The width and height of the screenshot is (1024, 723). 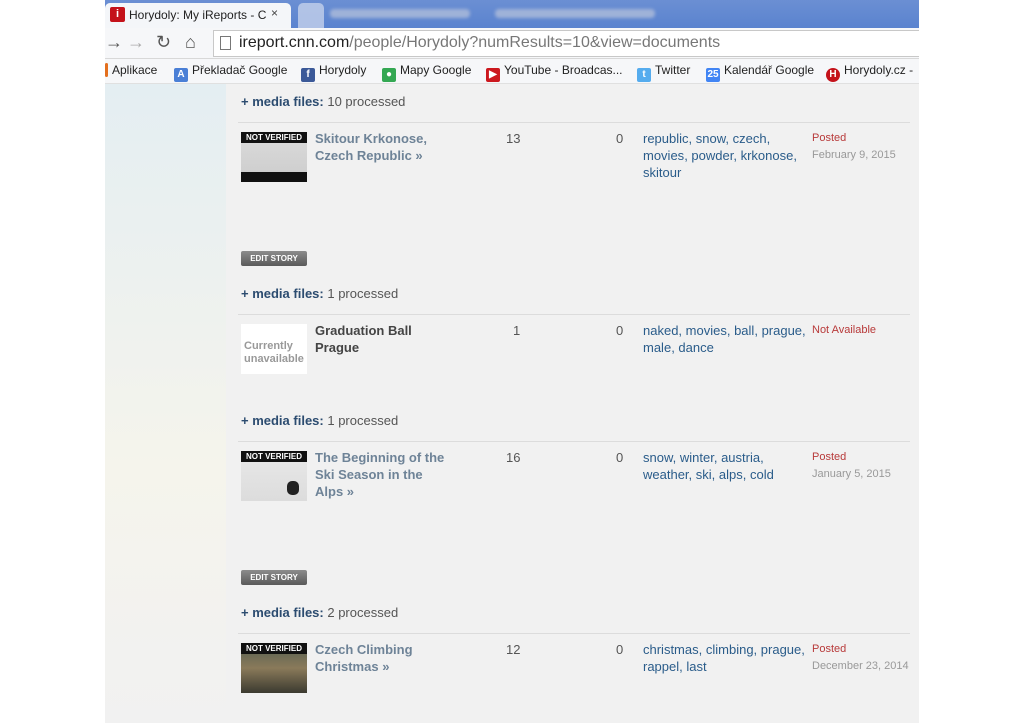 I want to click on media-files-row: + media files: 2 processed, so click(x=320, y=612).